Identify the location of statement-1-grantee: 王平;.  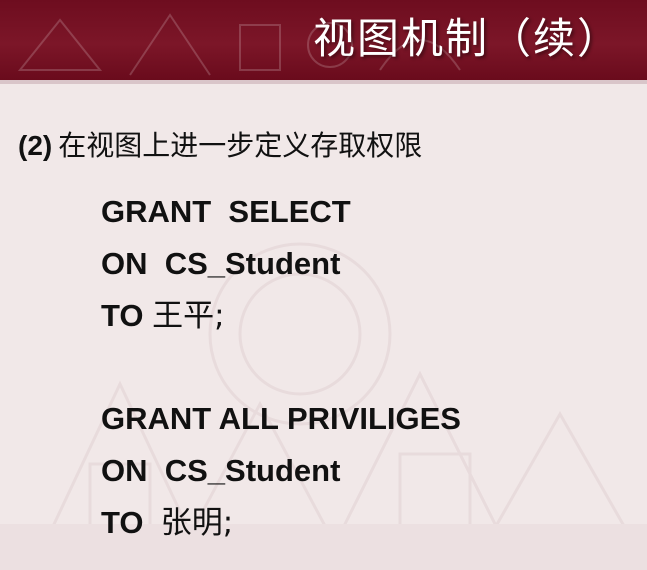
(188, 316).